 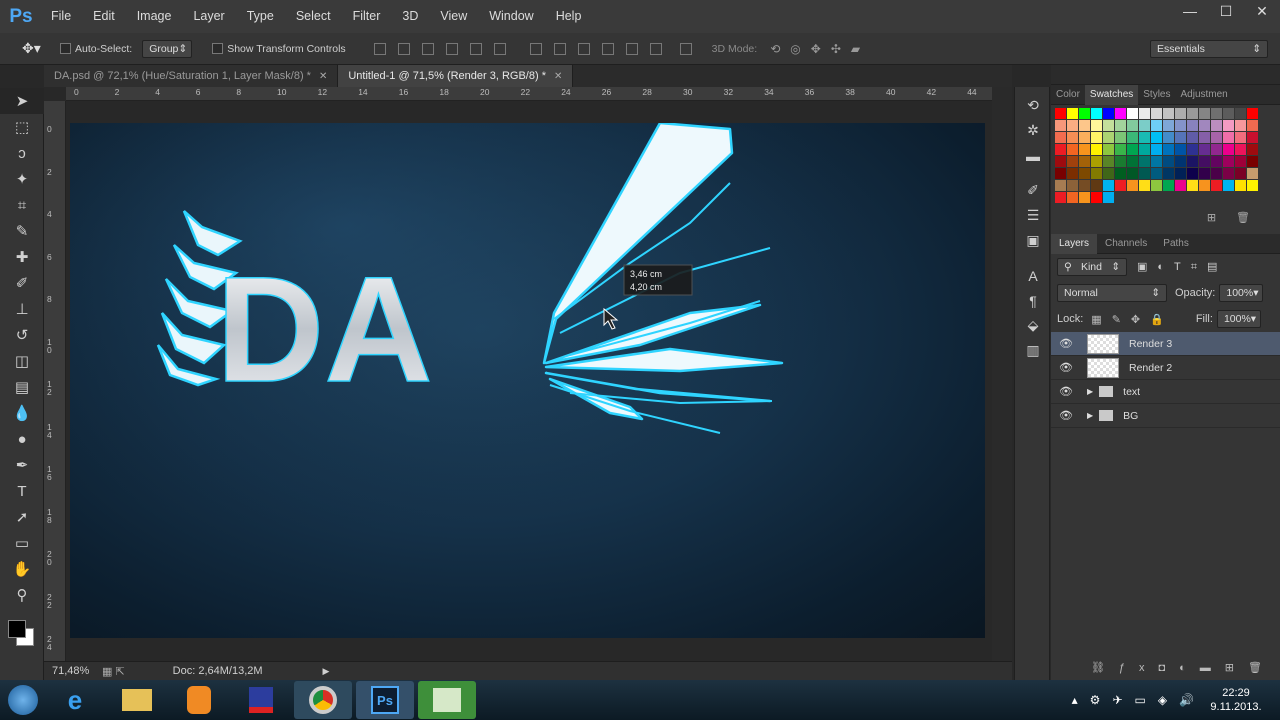 What do you see at coordinates (1074, 243) in the screenshot?
I see `tab-layers: Layers` at bounding box center [1074, 243].